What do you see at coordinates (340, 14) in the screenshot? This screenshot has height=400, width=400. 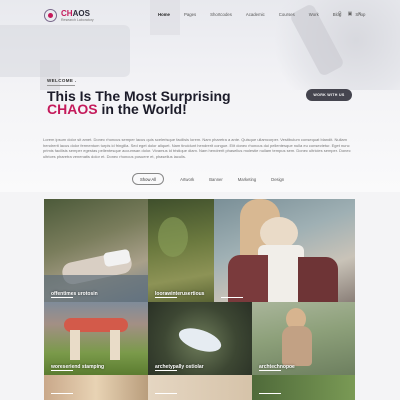 I see `search-icon: ⚲` at bounding box center [340, 14].